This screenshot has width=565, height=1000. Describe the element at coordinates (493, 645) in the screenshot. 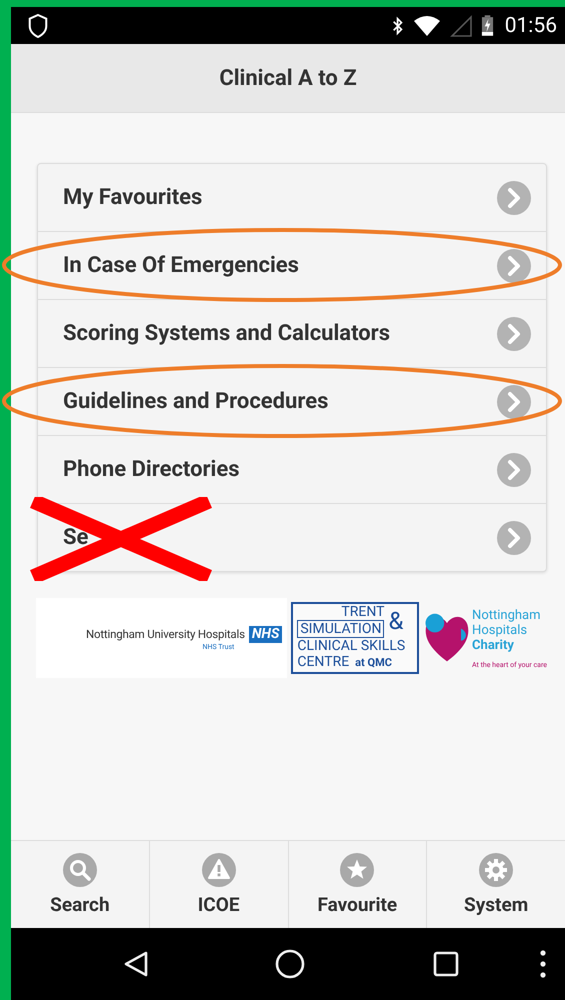

I see `logo-text: Charity` at that location.